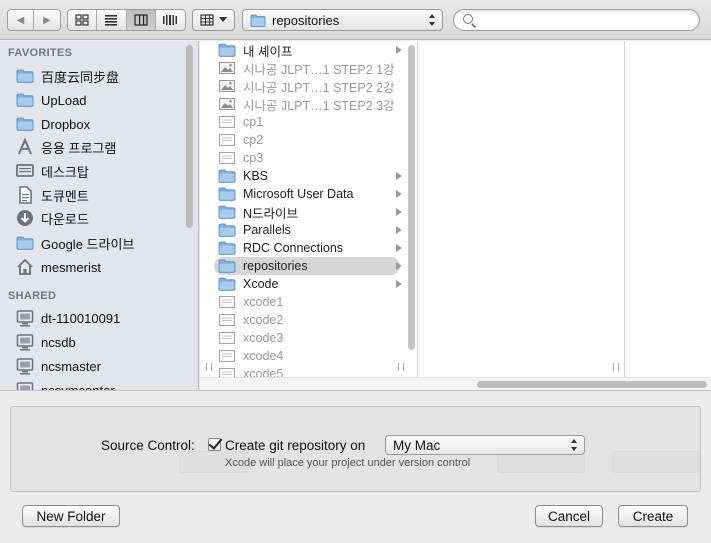 The height and width of the screenshot is (543, 711). Describe the element at coordinates (102, 171) in the screenshot. I see `sidebar-item: 데스크탑` at that location.